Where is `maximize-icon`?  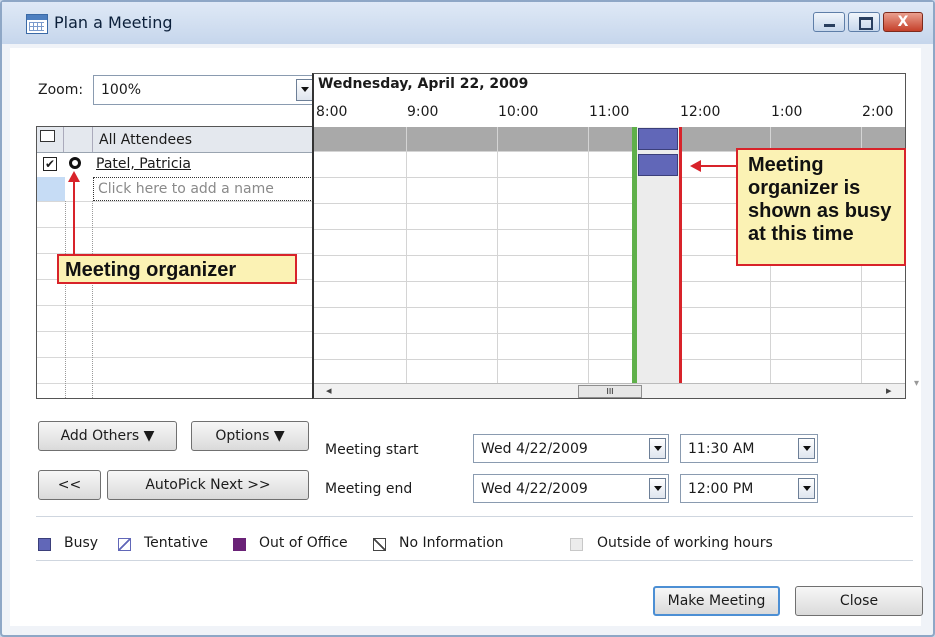
maximize-icon is located at coordinates (866, 23).